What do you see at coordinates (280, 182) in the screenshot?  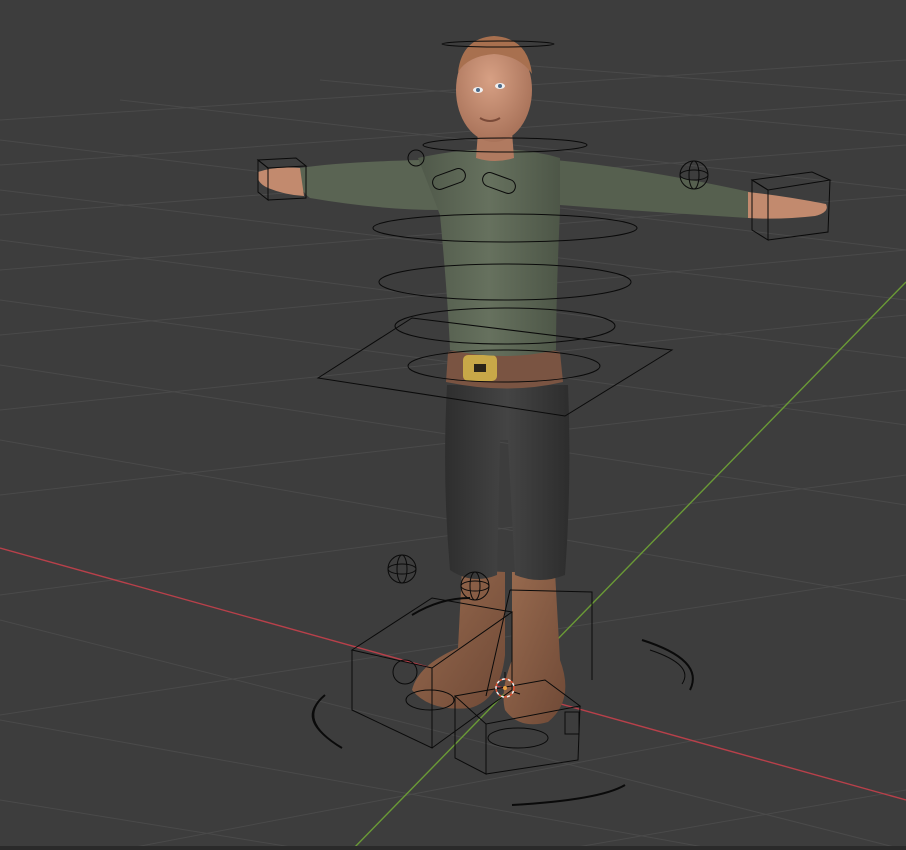 I see `left-hand` at bounding box center [280, 182].